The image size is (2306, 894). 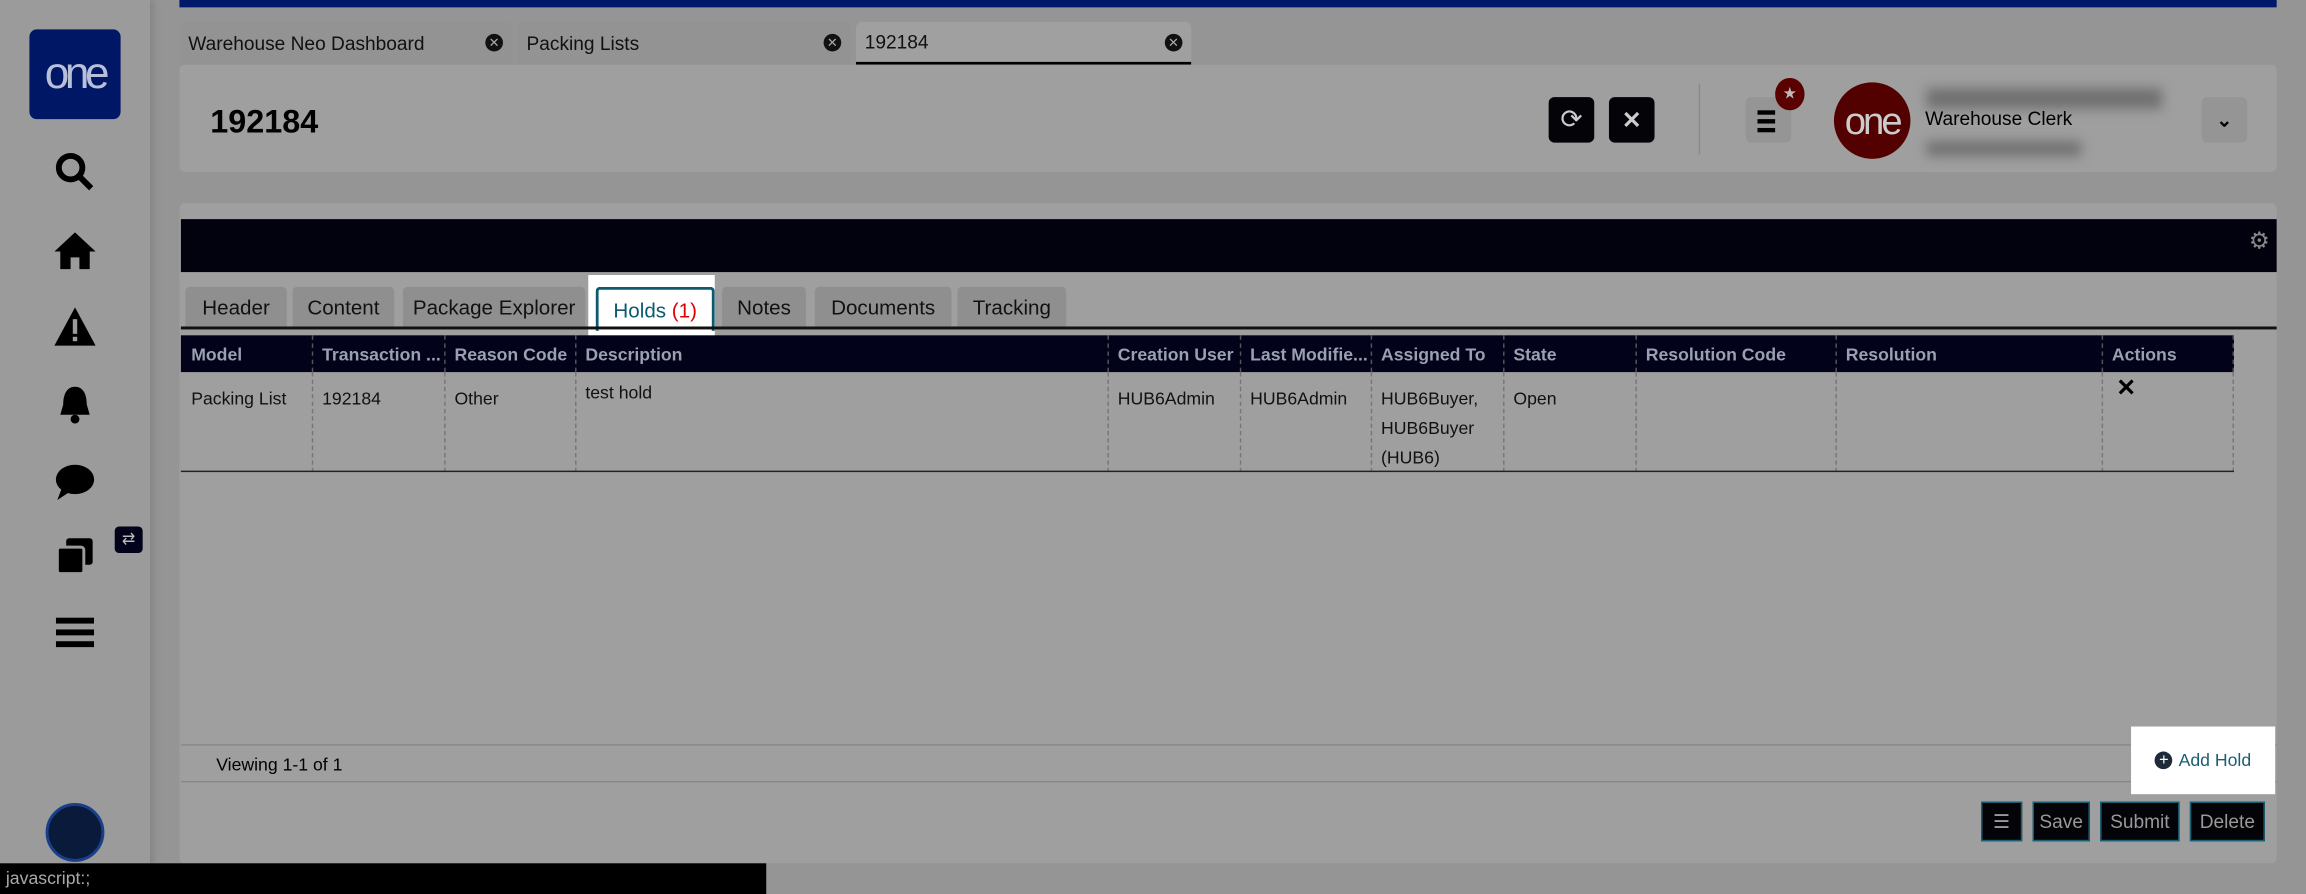 What do you see at coordinates (2164, 760) in the screenshot?
I see `plus-circle-icon: +` at bounding box center [2164, 760].